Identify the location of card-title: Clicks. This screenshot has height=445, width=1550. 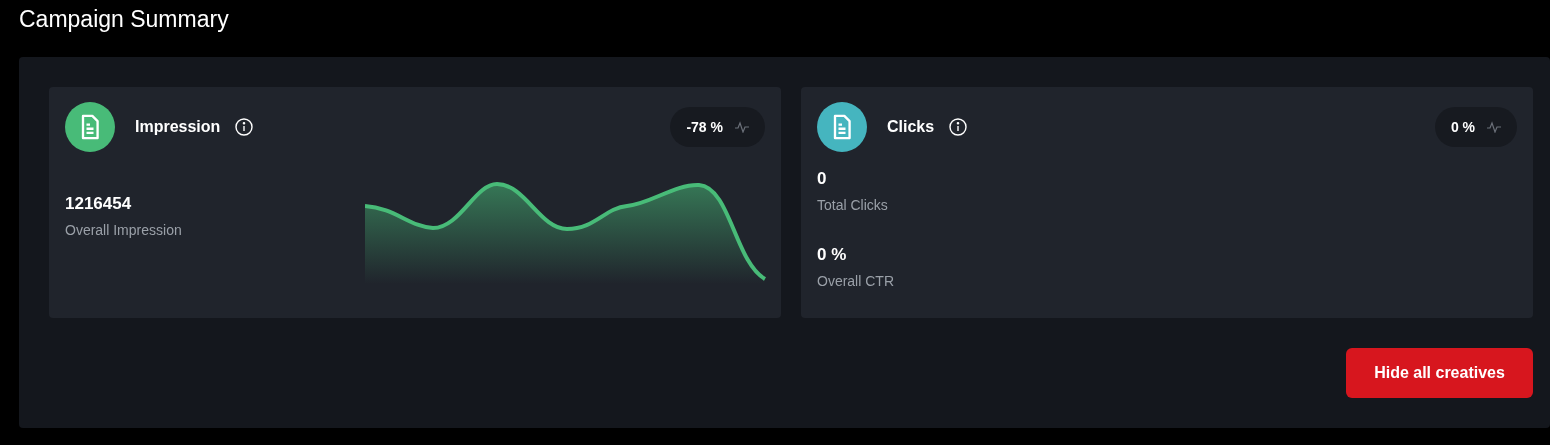
(911, 127).